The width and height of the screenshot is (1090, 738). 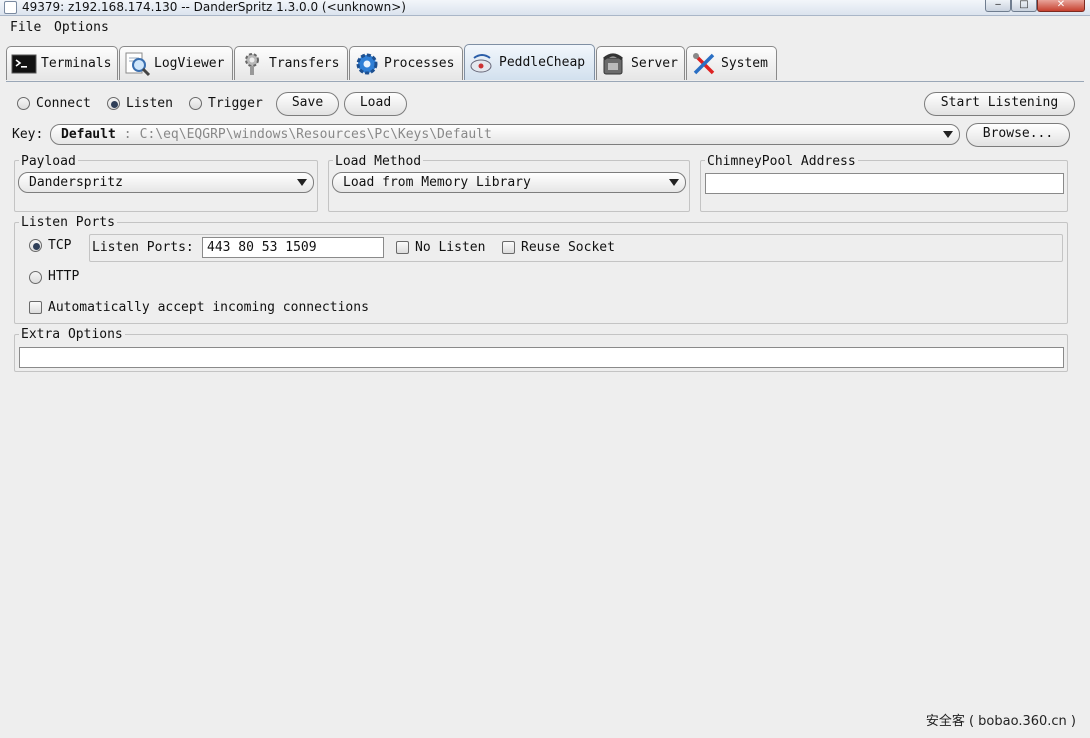 I want to click on tab-label: Transfers, so click(x=304, y=63).